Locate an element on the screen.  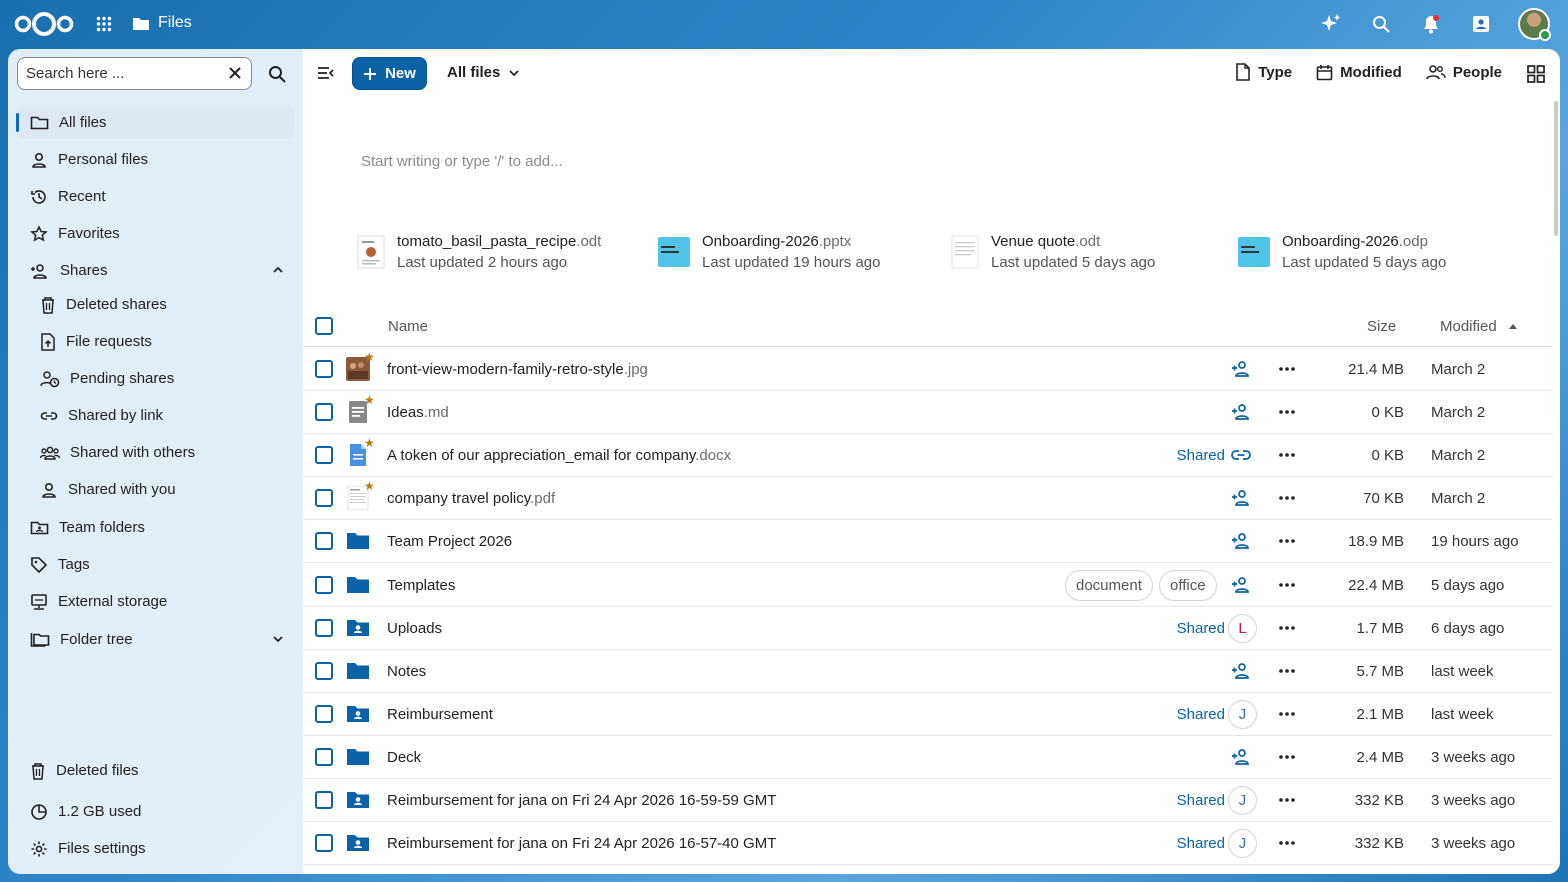
sidebar-item-recent: Recent is located at coordinates (155, 196).